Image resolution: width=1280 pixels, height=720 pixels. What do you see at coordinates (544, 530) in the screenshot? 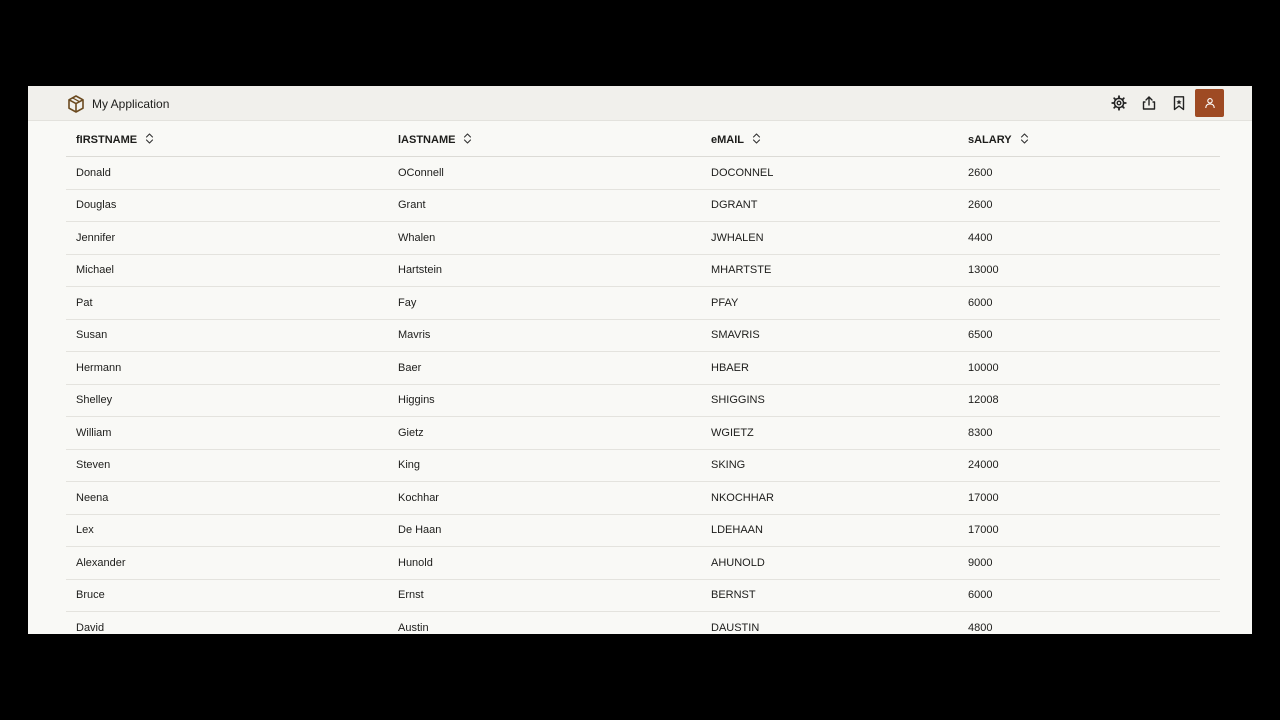
I see `cell-lastname: De Haan` at bounding box center [544, 530].